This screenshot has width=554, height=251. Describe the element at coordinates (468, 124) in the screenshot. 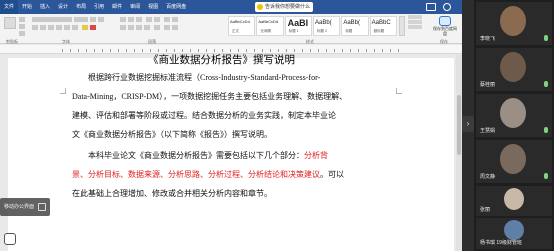

I see `collapse-panel-button: ›` at that location.